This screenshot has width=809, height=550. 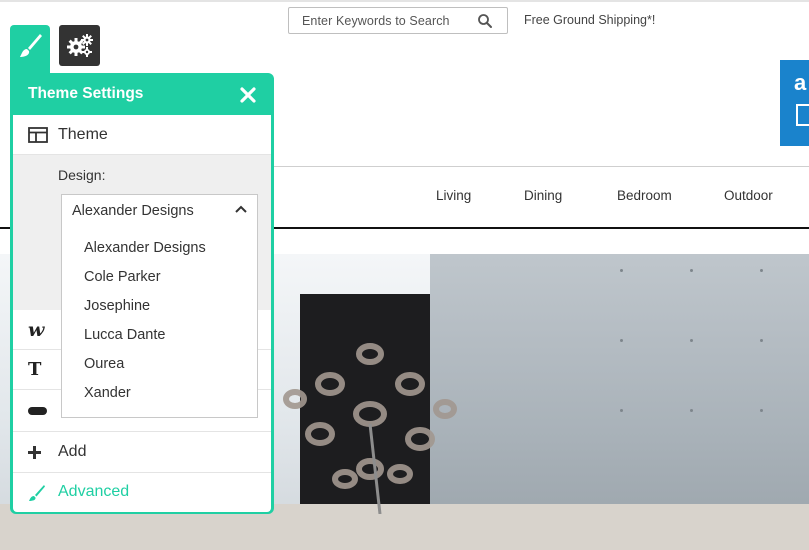 What do you see at coordinates (142, 452) in the screenshot?
I see `add-row: Add` at bounding box center [142, 452].